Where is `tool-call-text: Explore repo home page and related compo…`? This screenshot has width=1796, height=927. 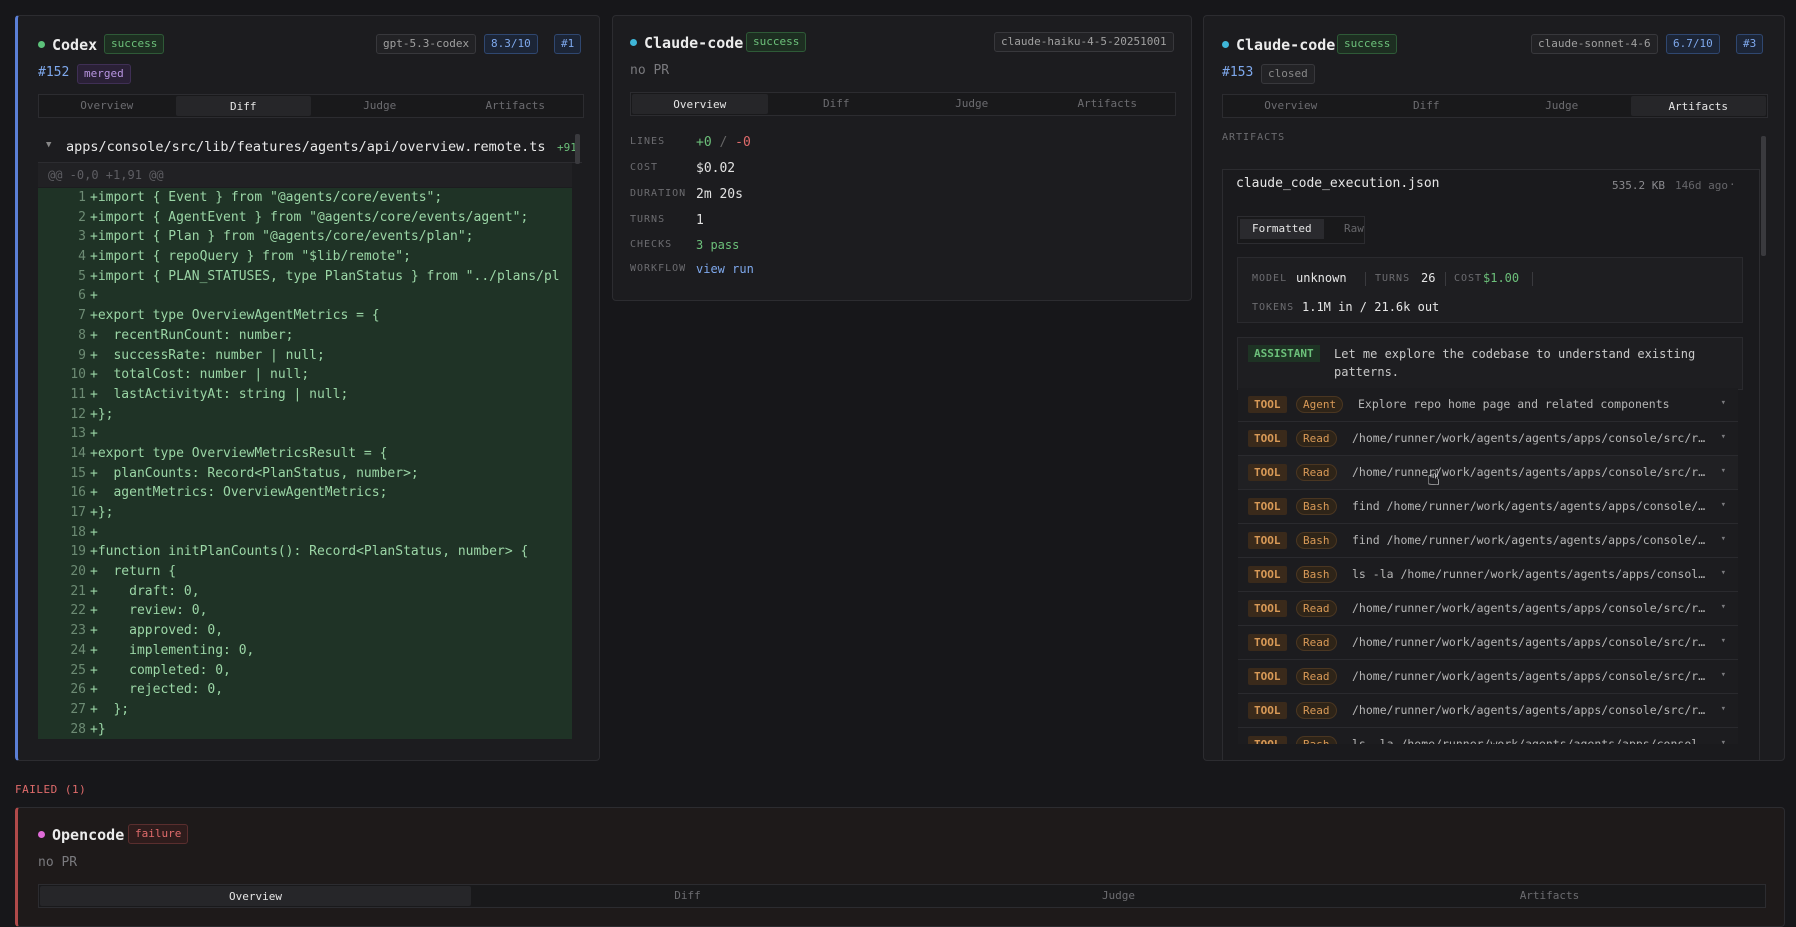 tool-call-text: Explore repo home page and related compo… is located at coordinates (1514, 404).